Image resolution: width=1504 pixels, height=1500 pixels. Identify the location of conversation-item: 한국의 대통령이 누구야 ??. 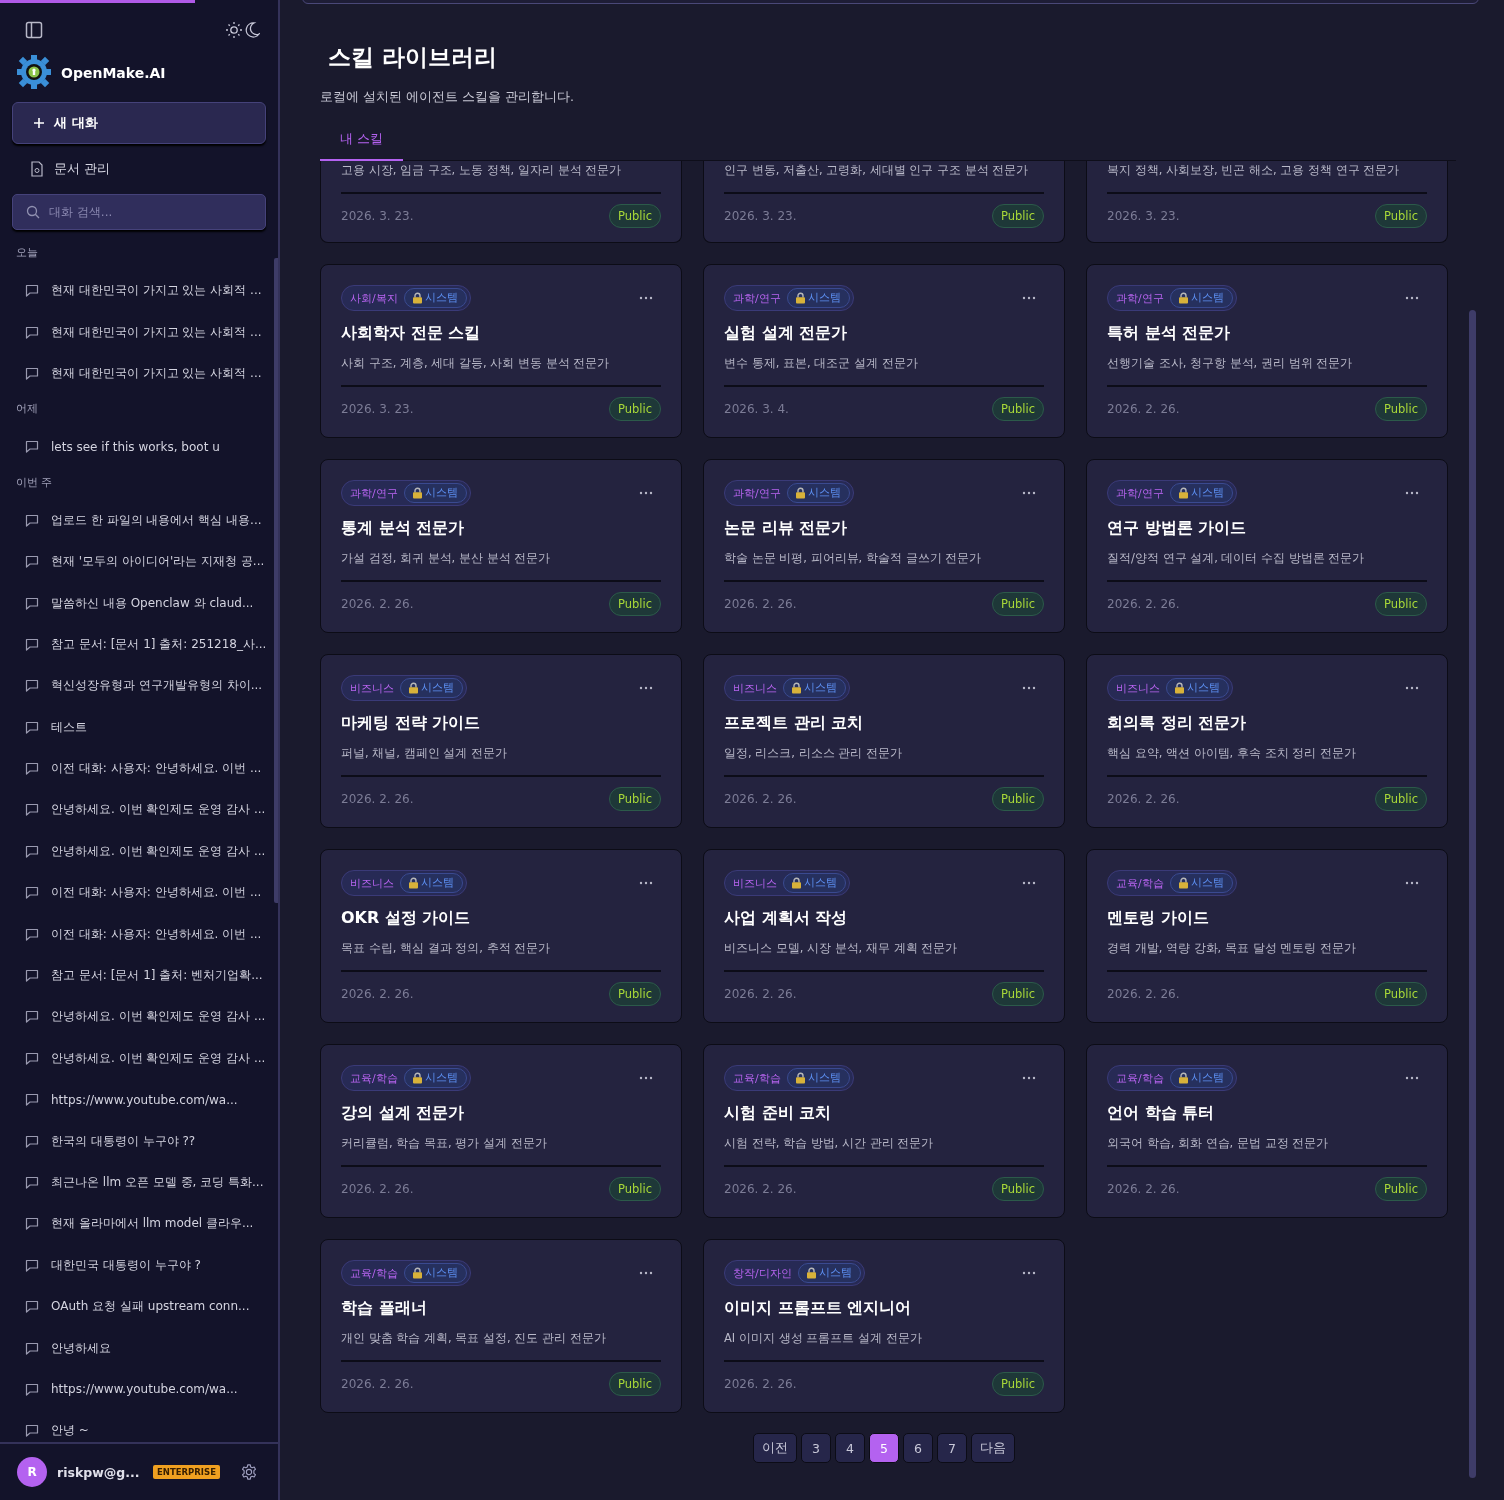
(139, 1141).